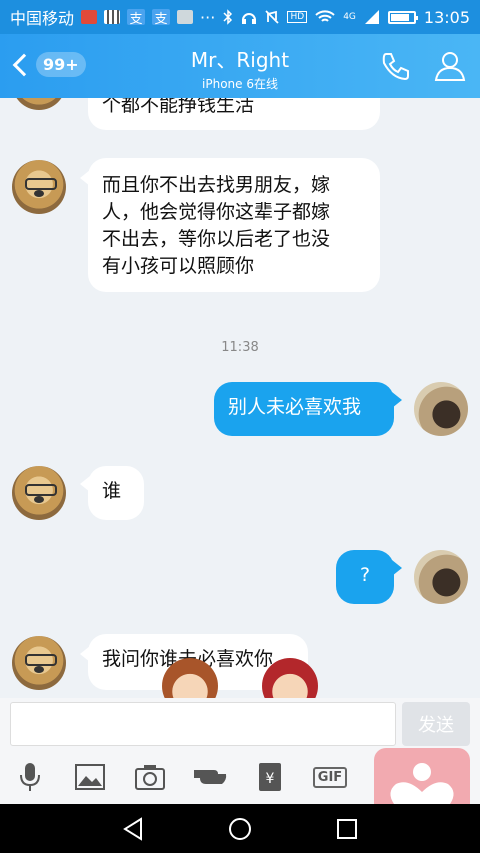 Image resolution: width=480 pixels, height=853 pixels. Describe the element at coordinates (436, 724) in the screenshot. I see `send-button: 发送` at that location.